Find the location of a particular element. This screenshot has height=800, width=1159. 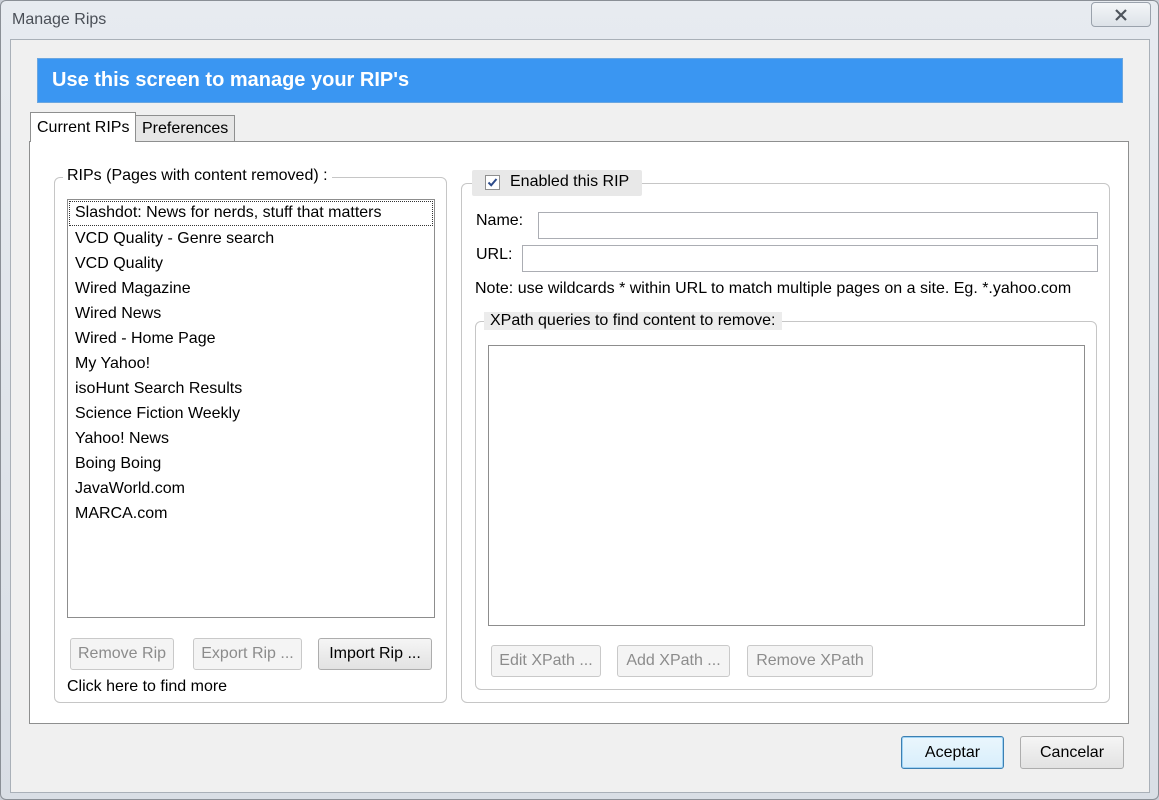

xpath-group-caption: XPath queries to find content to remove: is located at coordinates (633, 321).